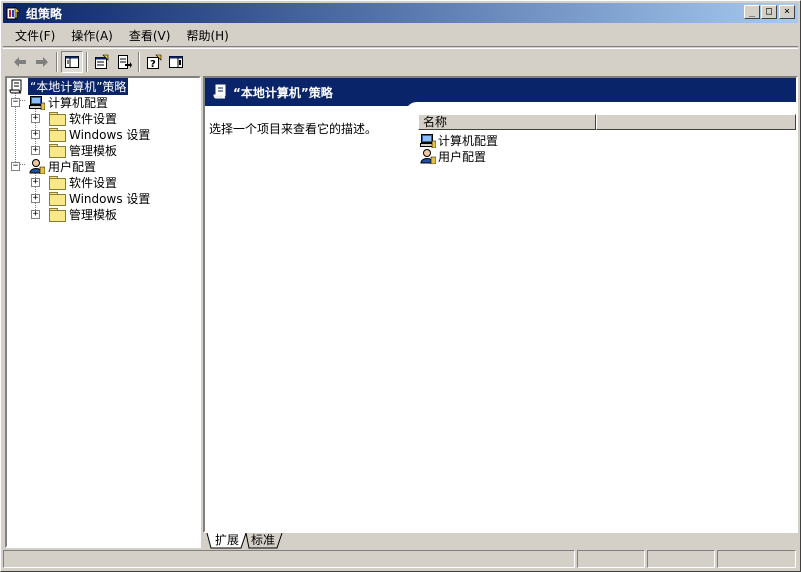  What do you see at coordinates (78, 87) in the screenshot?
I see `tree-item-label: “本地计算机”策略` at bounding box center [78, 87].